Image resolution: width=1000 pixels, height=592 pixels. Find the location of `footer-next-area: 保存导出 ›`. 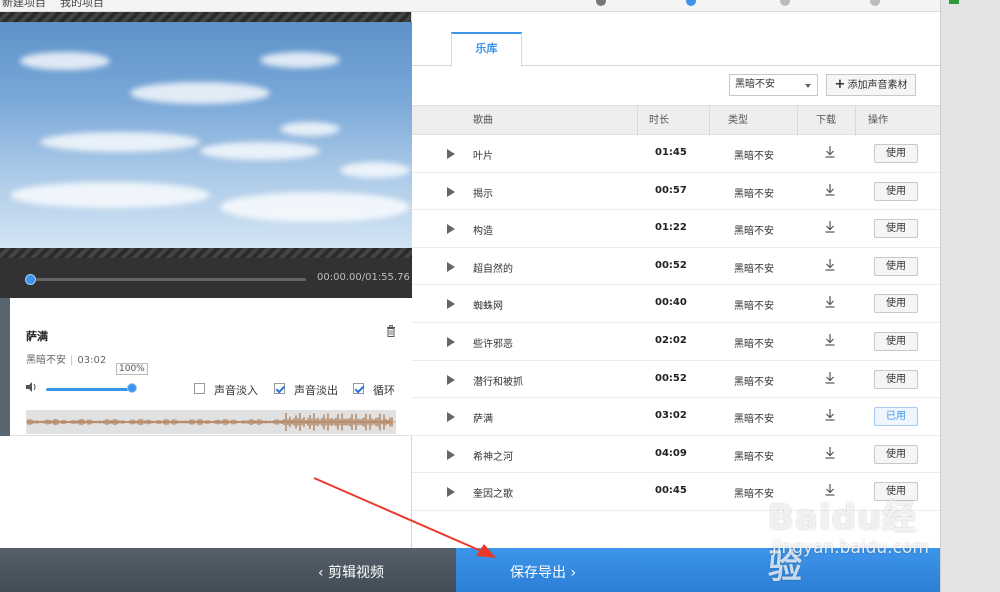

footer-next-area: 保存导出 › is located at coordinates (698, 570).